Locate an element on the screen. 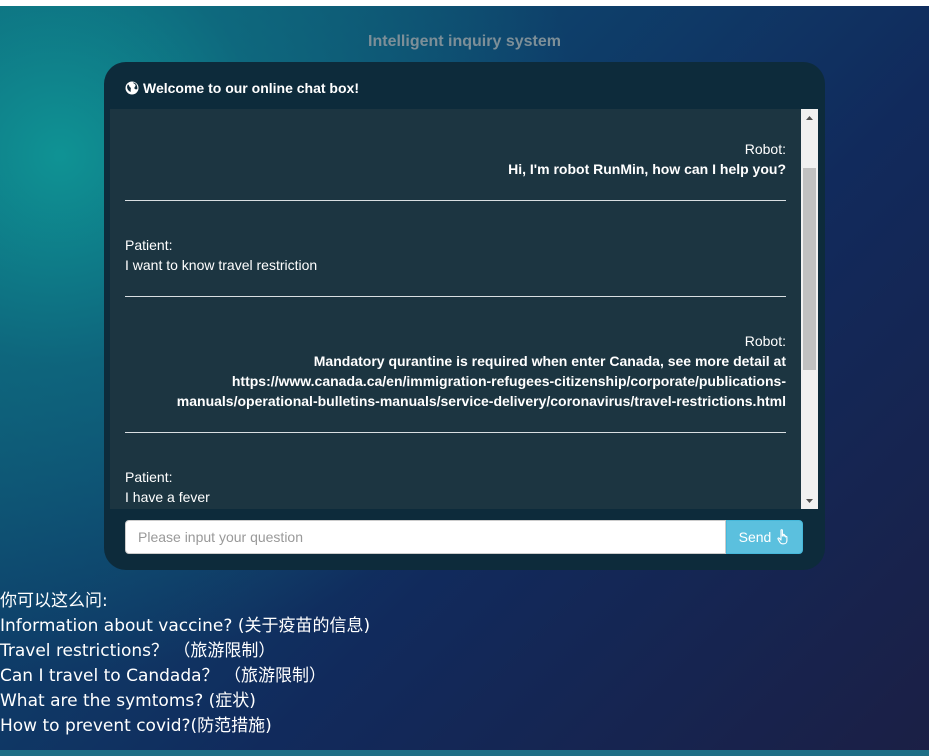  patient-message: Patient: I have a fever is located at coordinates (455, 487).